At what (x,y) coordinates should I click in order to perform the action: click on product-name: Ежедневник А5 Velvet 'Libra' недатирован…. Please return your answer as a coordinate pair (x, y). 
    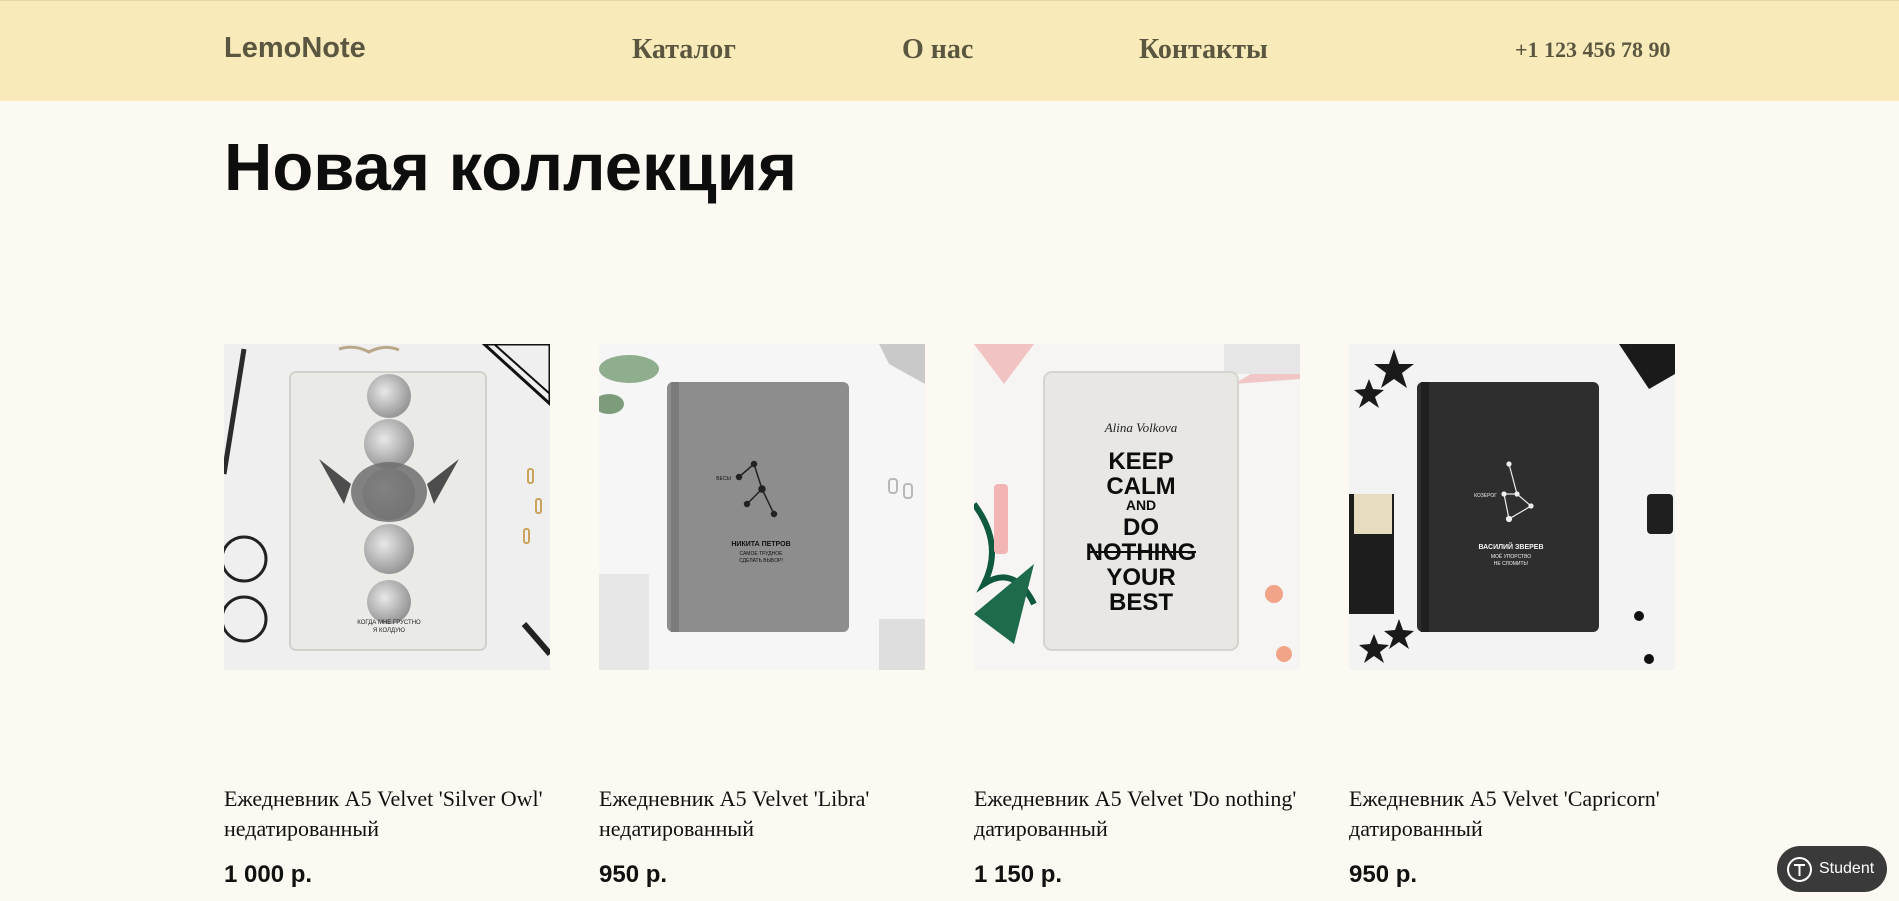
    Looking at the image, I should click on (762, 814).